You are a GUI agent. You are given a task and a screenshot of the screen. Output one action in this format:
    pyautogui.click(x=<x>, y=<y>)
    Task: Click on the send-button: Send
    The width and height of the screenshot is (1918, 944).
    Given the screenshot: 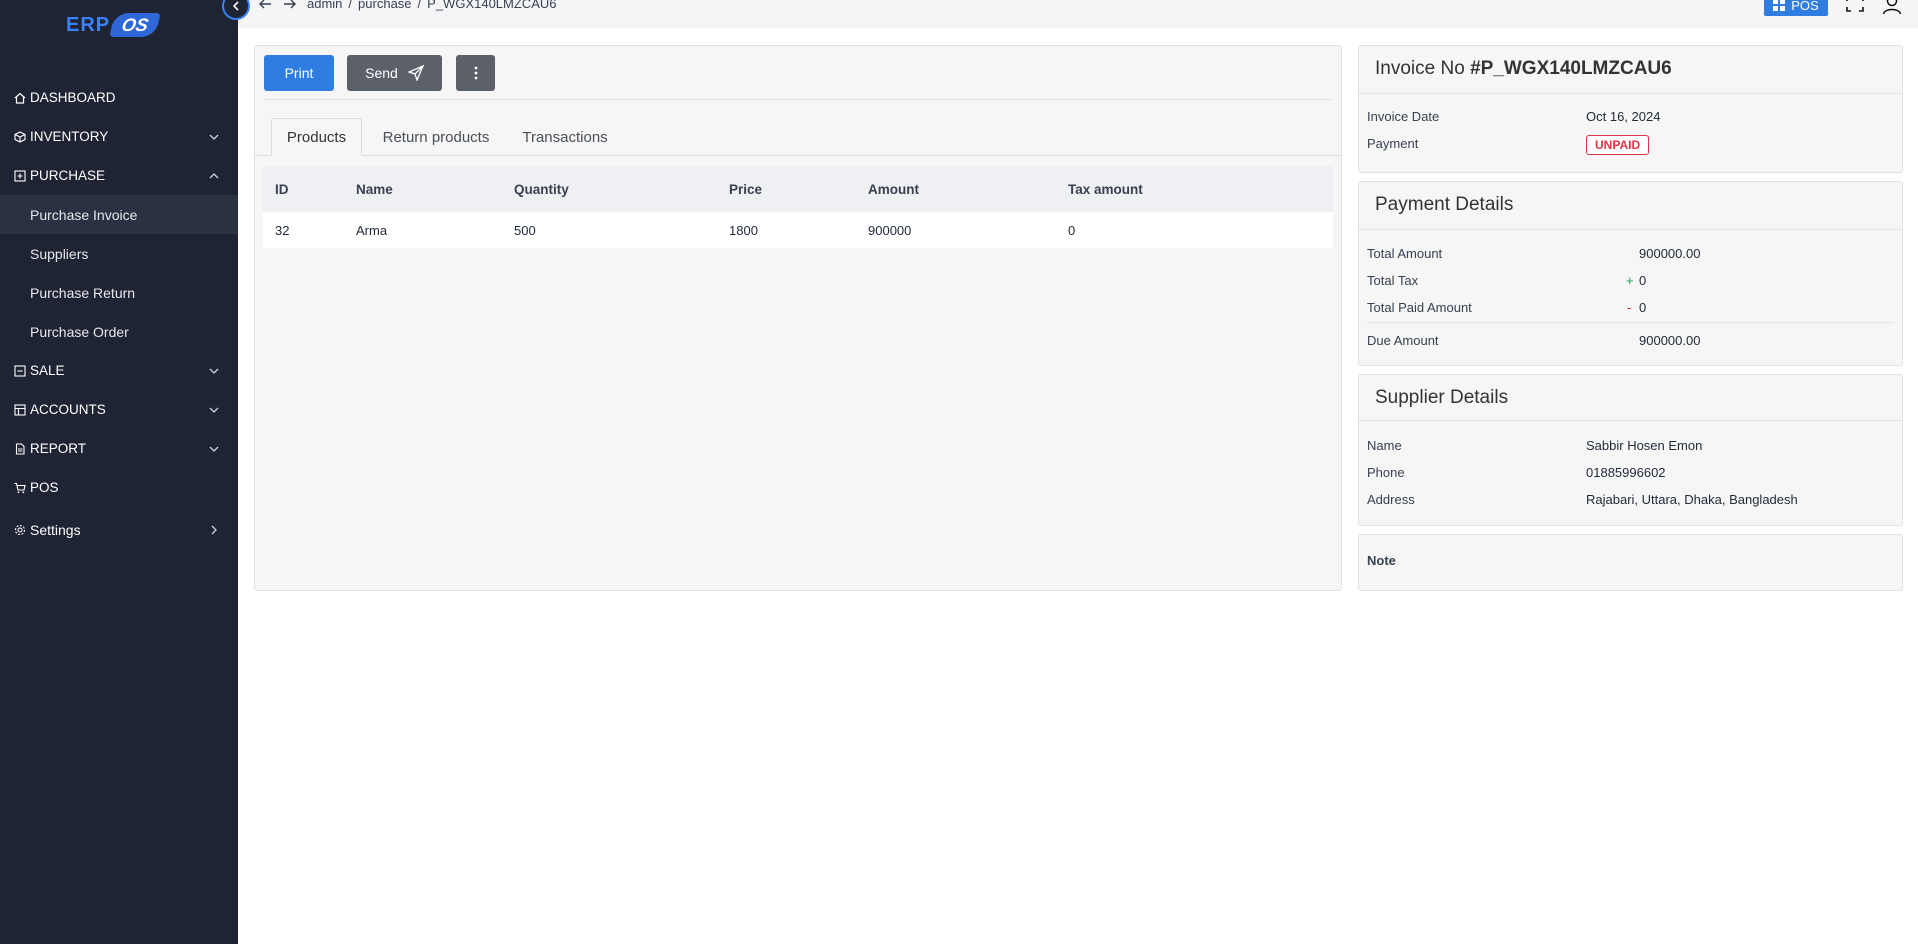 What is the action you would take?
    pyautogui.click(x=394, y=73)
    